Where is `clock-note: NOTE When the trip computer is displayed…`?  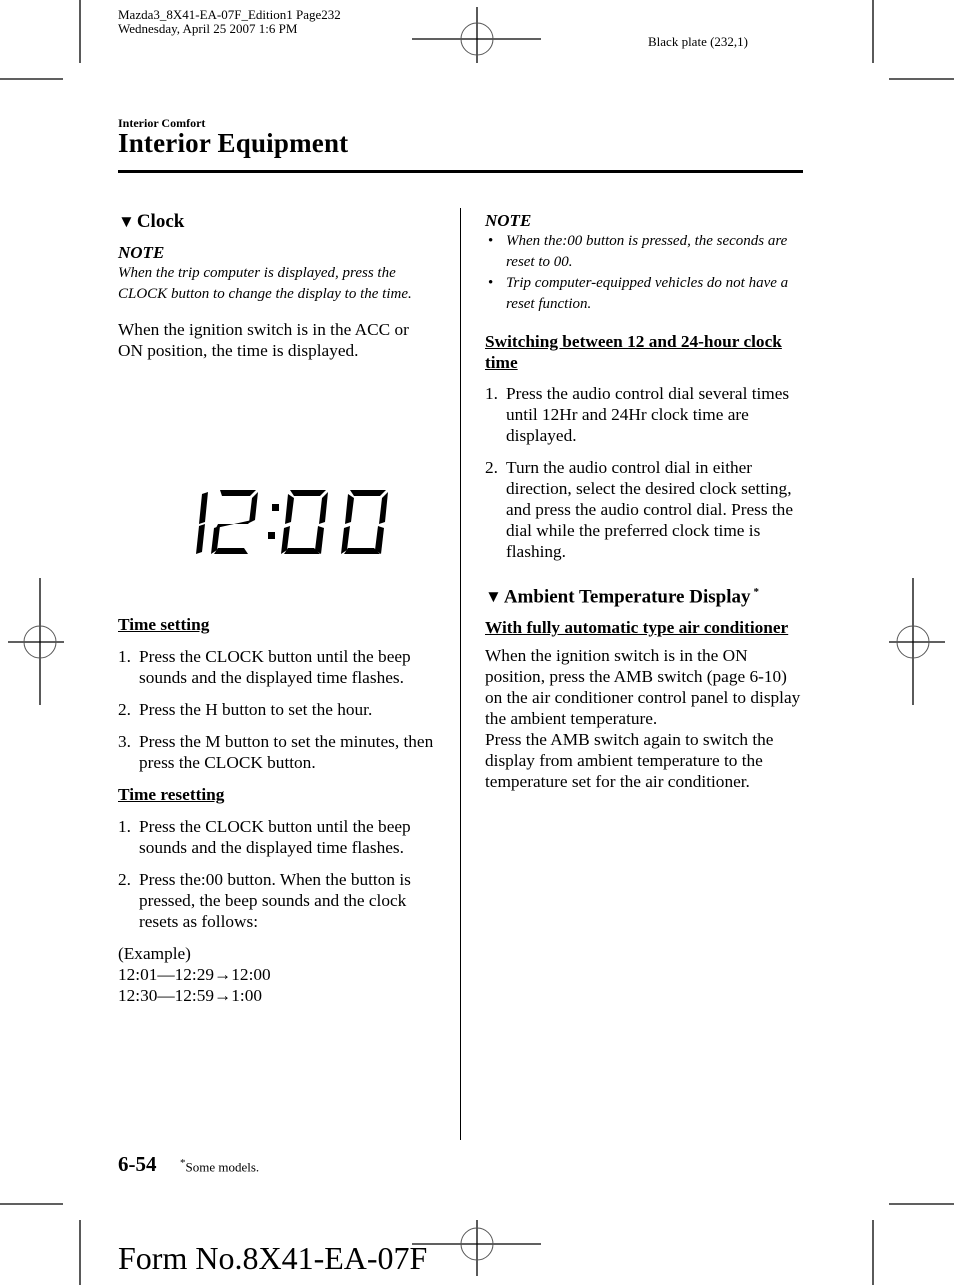
clock-note: NOTE When the trip computer is displayed… is located at coordinates (278, 273).